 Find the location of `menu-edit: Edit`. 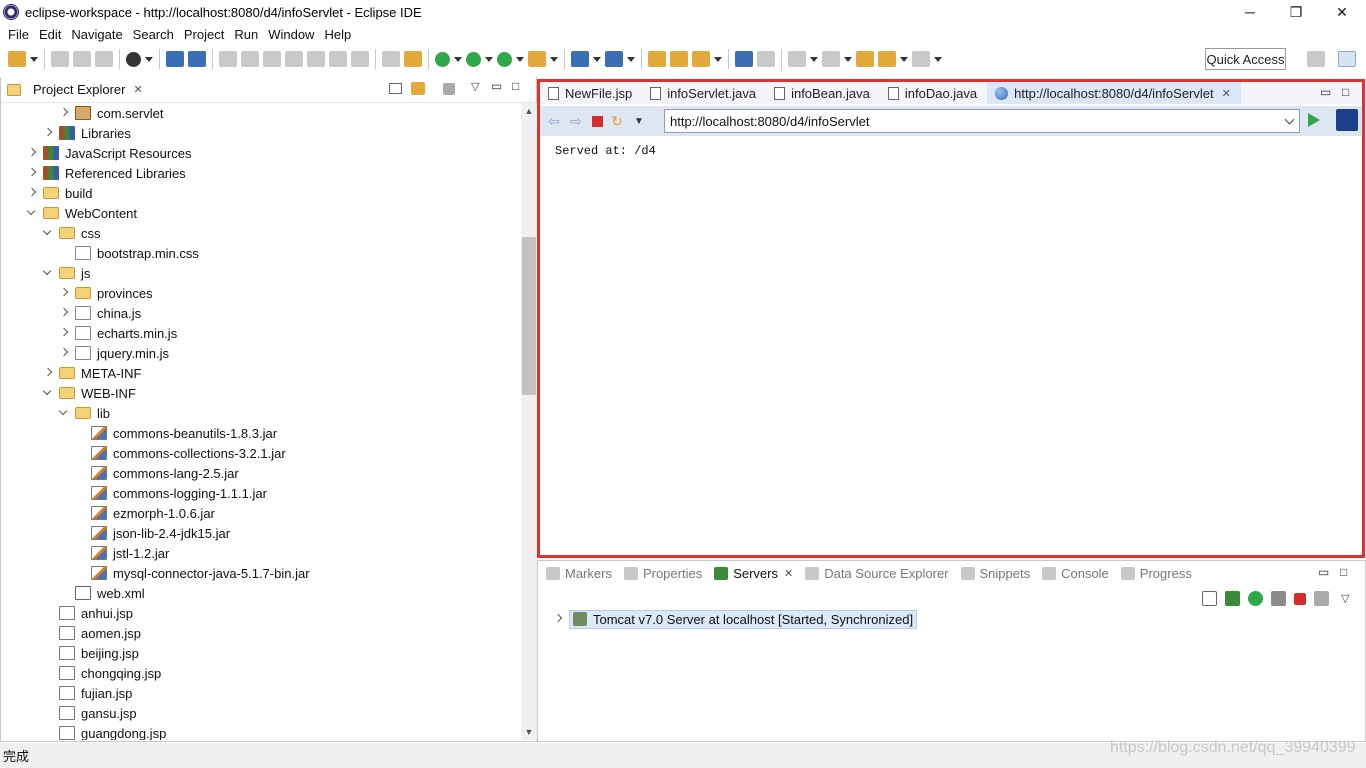

menu-edit: Edit is located at coordinates (50, 34).